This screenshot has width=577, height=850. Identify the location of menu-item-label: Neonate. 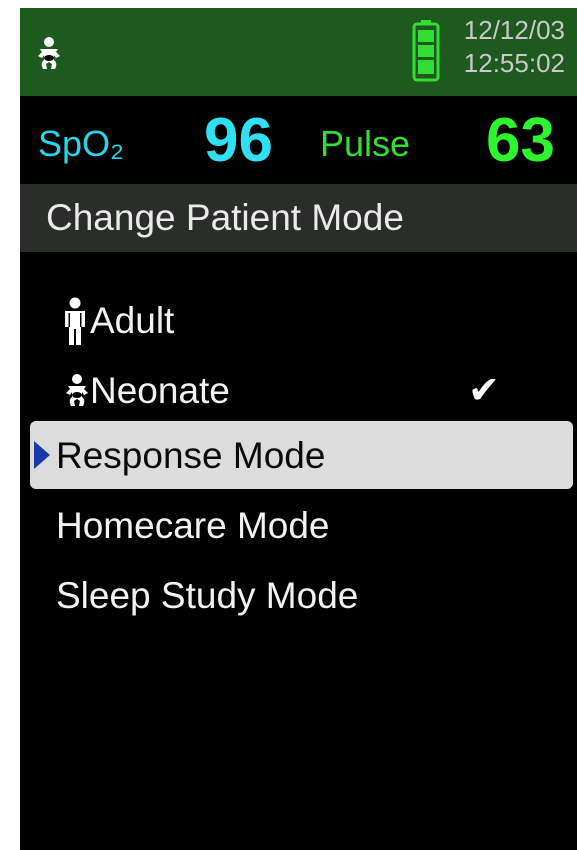
(160, 390).